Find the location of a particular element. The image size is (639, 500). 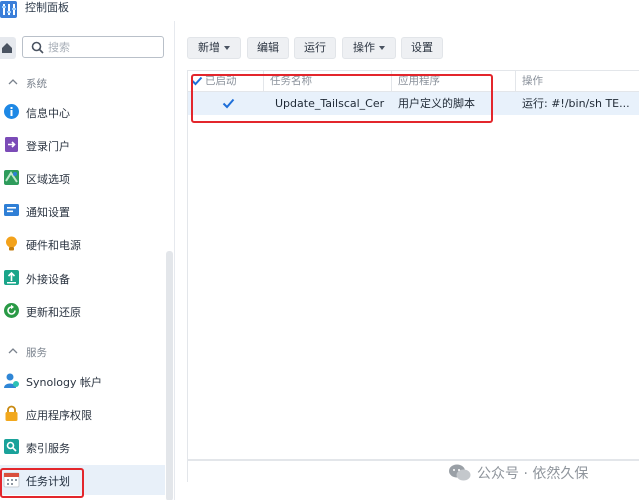

login-portal-icon is located at coordinates (11, 144).